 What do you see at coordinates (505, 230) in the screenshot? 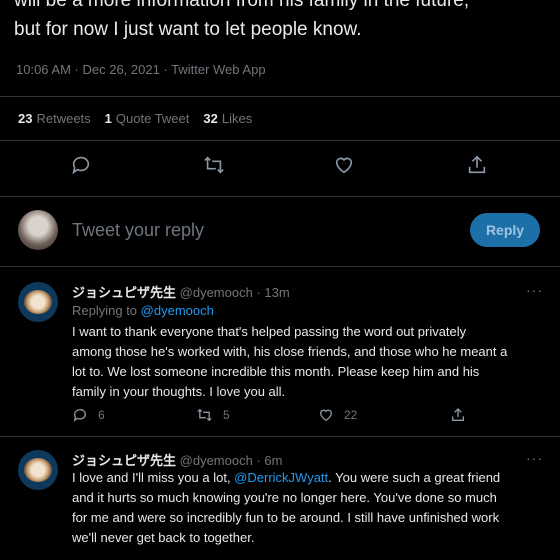
I see `reply-button: Reply` at bounding box center [505, 230].